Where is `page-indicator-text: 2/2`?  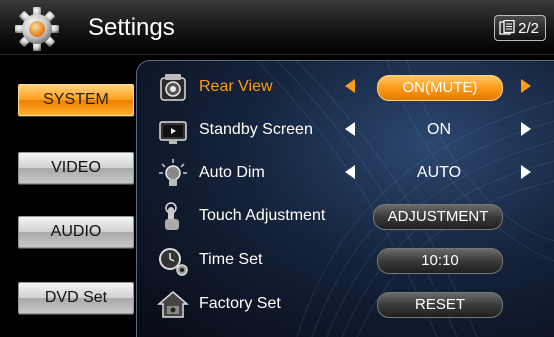
page-indicator-text: 2/2 is located at coordinates (528, 28).